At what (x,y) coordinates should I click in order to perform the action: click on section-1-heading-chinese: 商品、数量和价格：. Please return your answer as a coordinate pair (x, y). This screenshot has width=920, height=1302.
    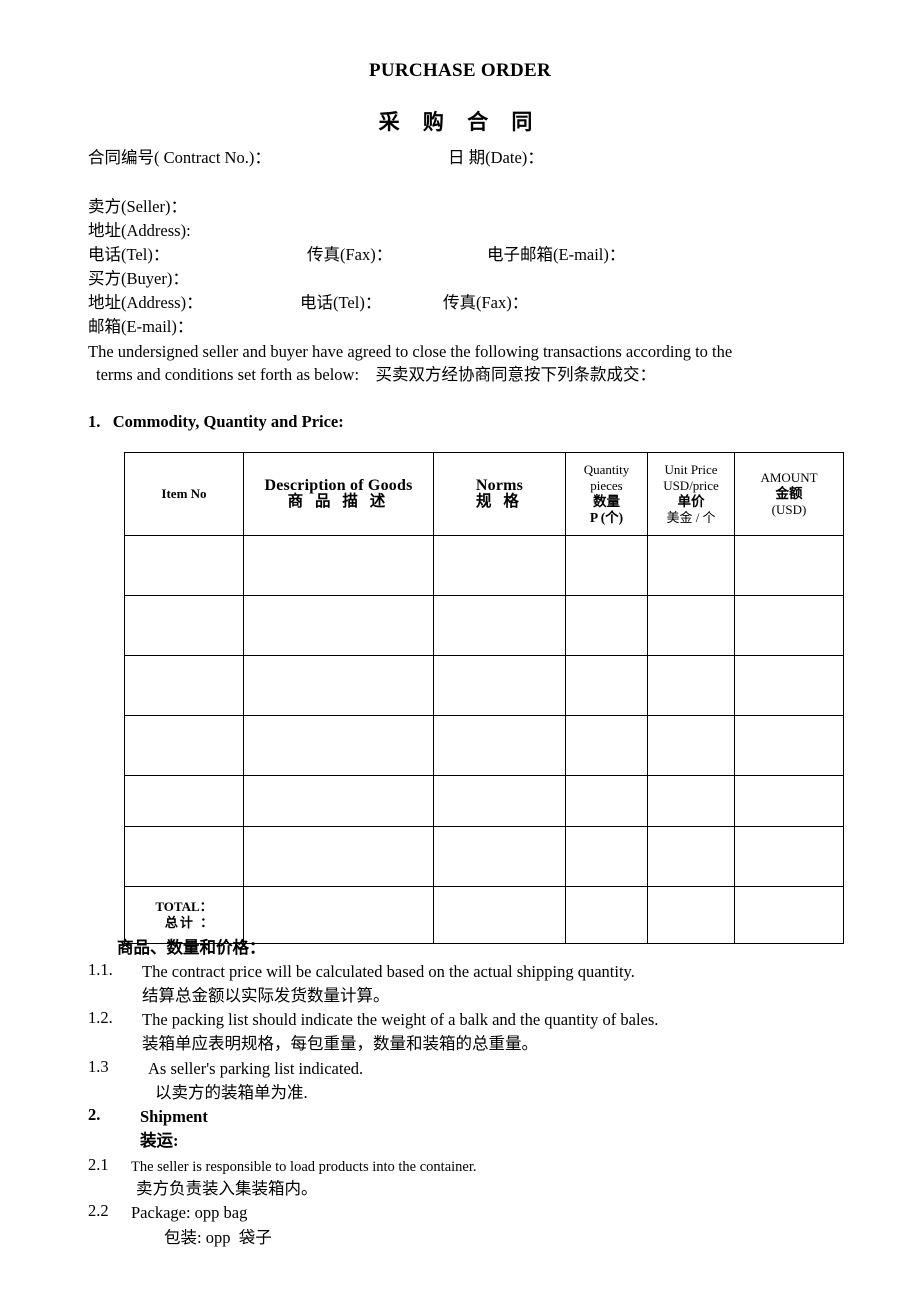
    Looking at the image, I should click on (191, 947).